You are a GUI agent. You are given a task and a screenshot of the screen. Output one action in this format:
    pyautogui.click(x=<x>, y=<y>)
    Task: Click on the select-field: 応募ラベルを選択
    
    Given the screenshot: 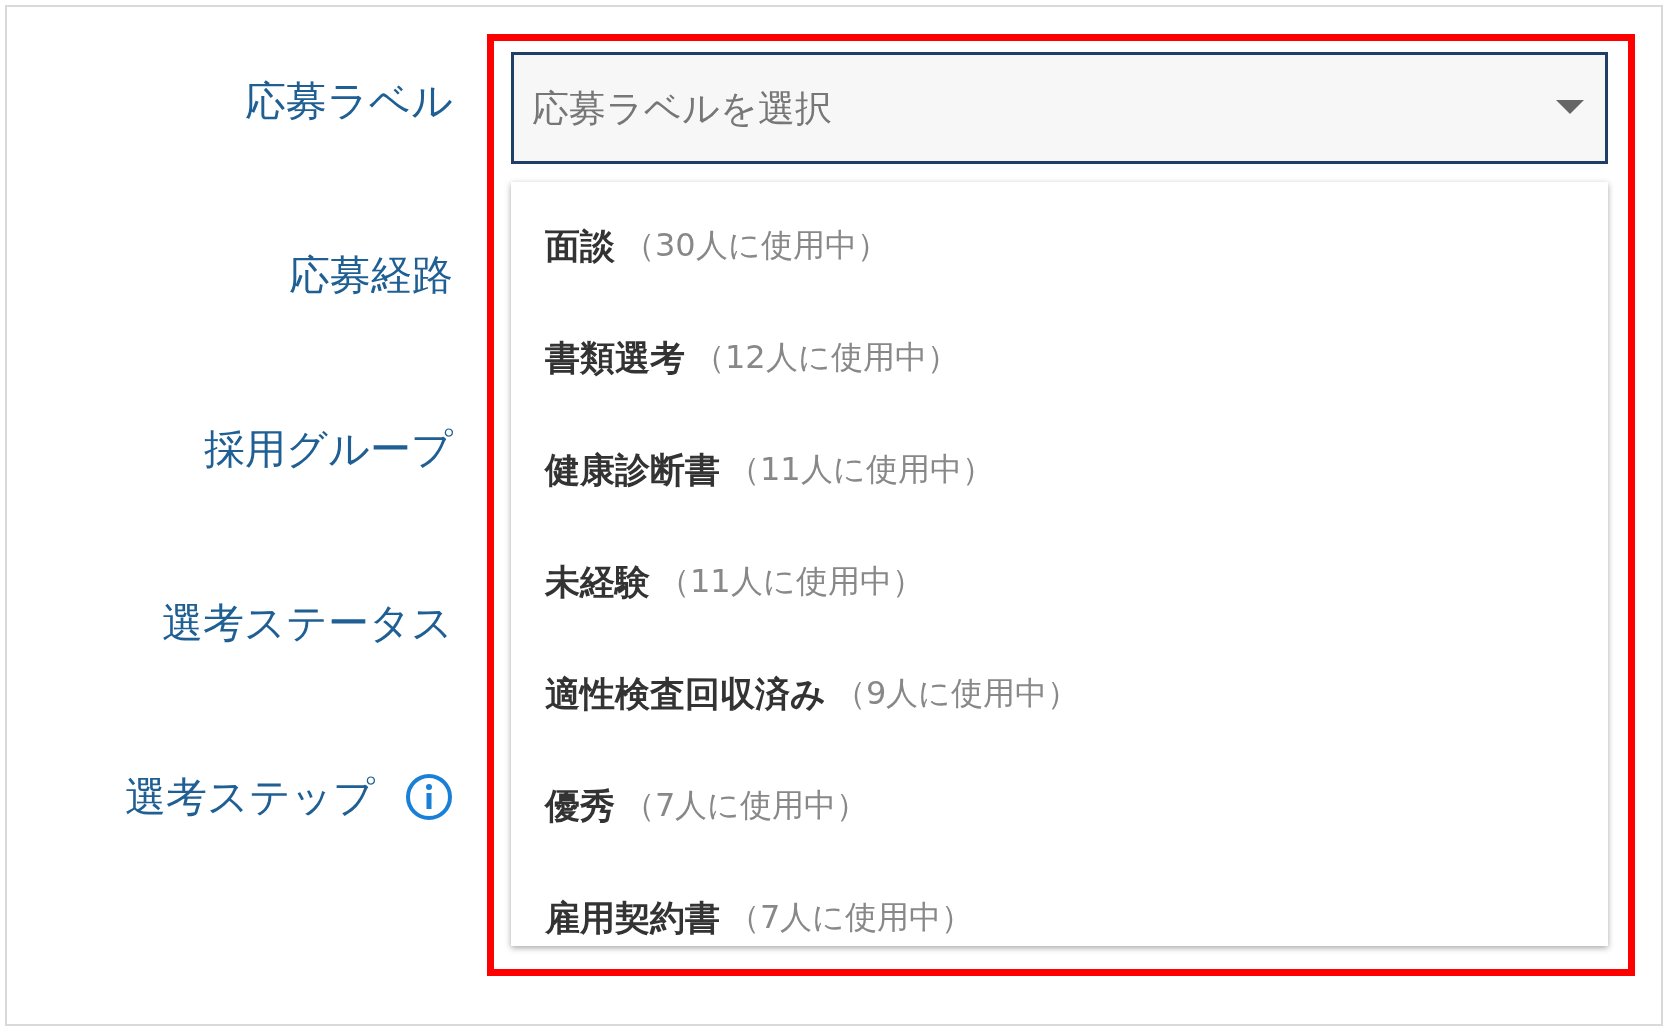 What is the action you would take?
    pyautogui.click(x=1059, y=108)
    